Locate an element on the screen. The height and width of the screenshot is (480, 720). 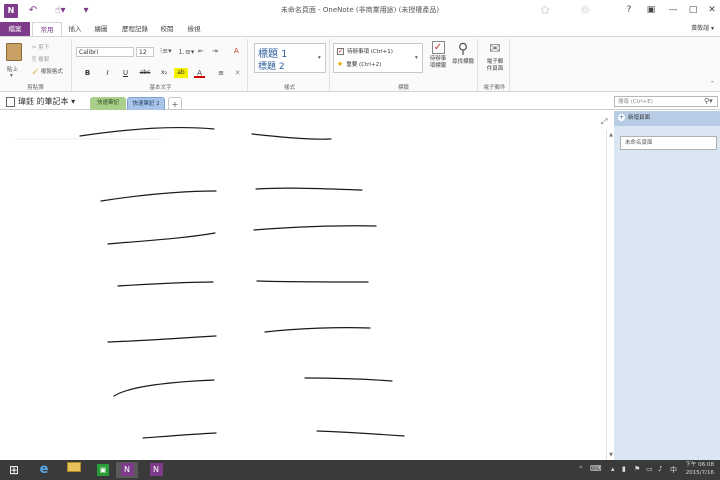
tag-todo: ✓ 待辦事項 (Ctrl+1) is located at coordinates (365, 51).